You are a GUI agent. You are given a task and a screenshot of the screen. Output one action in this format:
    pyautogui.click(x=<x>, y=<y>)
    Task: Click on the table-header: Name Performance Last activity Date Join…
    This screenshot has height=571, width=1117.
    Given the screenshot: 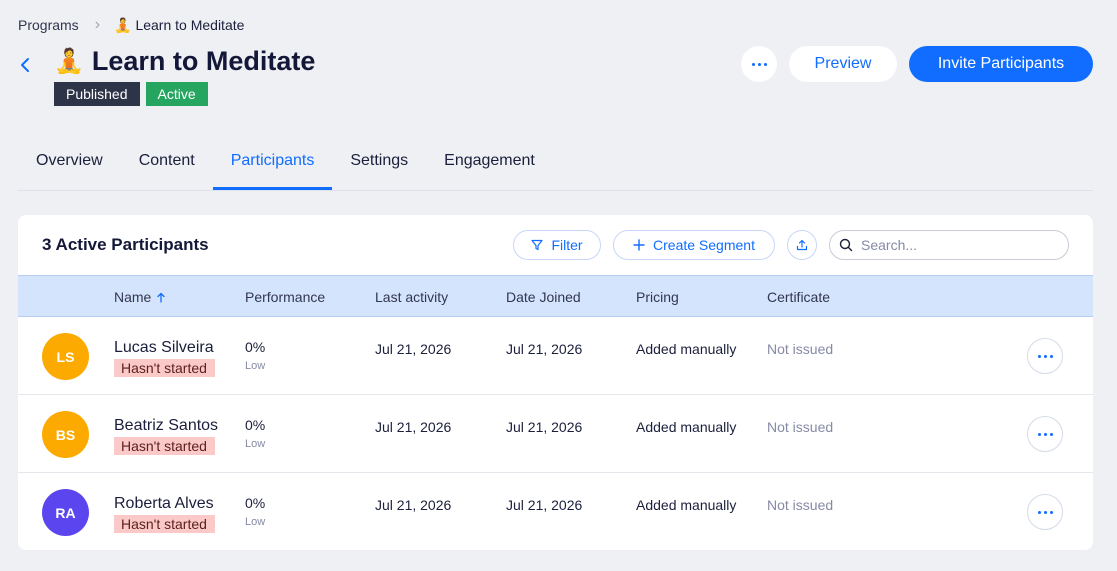 What is the action you would take?
    pyautogui.click(x=555, y=296)
    